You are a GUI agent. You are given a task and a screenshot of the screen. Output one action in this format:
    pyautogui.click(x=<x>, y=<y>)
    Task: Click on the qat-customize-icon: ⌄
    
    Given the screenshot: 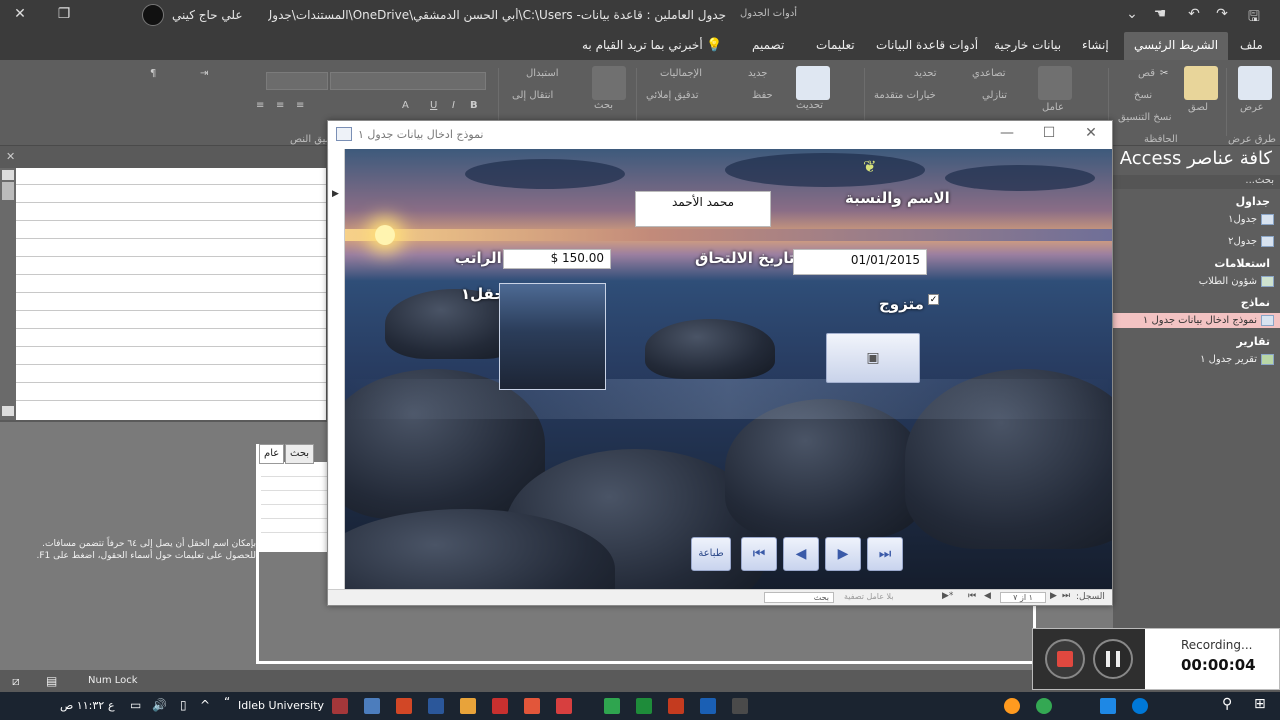 What is the action you would take?
    pyautogui.click(x=1132, y=14)
    